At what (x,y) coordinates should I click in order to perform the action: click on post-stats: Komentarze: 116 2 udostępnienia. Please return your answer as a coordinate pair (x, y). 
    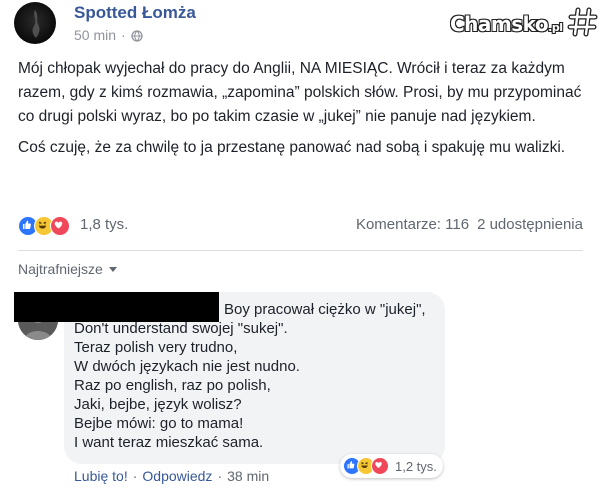
    Looking at the image, I should click on (469, 224).